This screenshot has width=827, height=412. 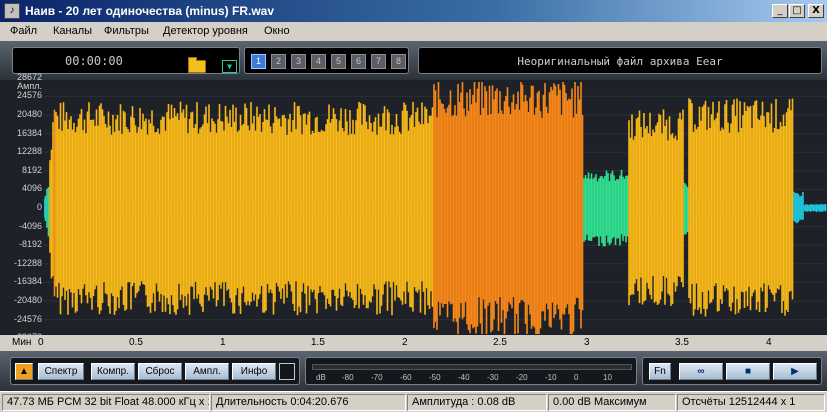 What do you see at coordinates (797, 11) in the screenshot?
I see `maximize-button: □` at bounding box center [797, 11].